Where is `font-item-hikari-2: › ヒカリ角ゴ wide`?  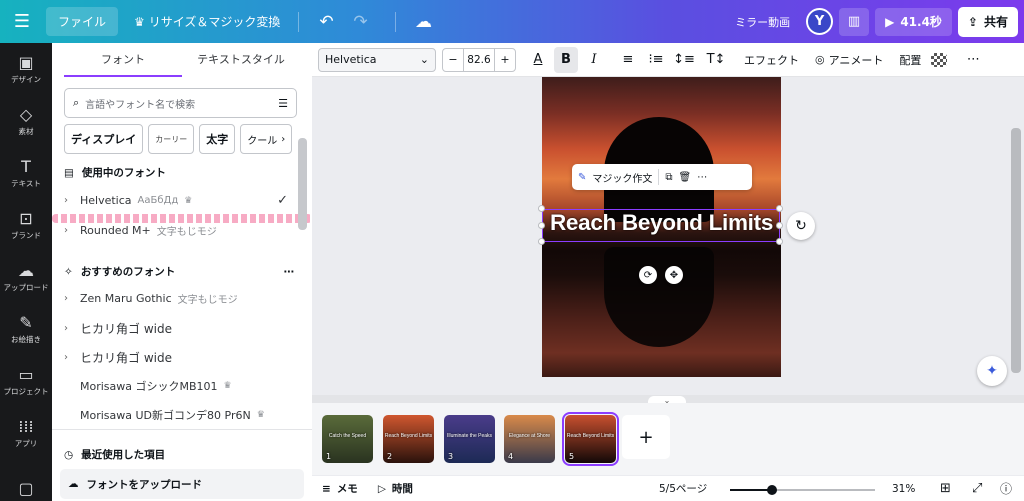
font-item-hikari-2: › ヒカリ角ゴ wide is located at coordinates (179, 357).